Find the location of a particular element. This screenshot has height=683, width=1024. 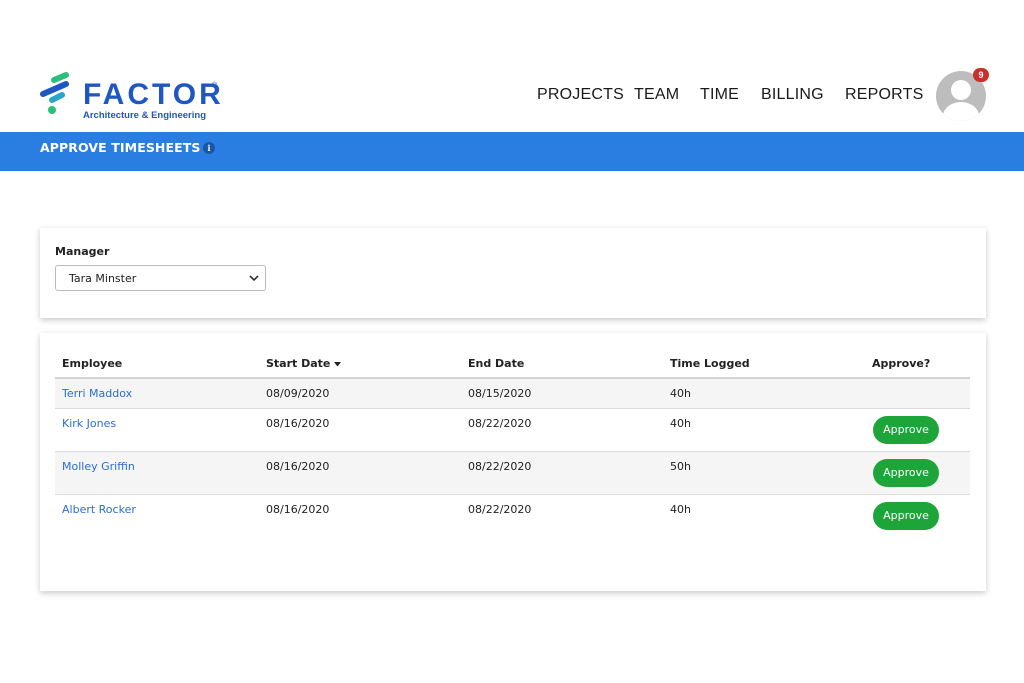

start-date-cell: 08/09/2020 is located at coordinates (298, 393).